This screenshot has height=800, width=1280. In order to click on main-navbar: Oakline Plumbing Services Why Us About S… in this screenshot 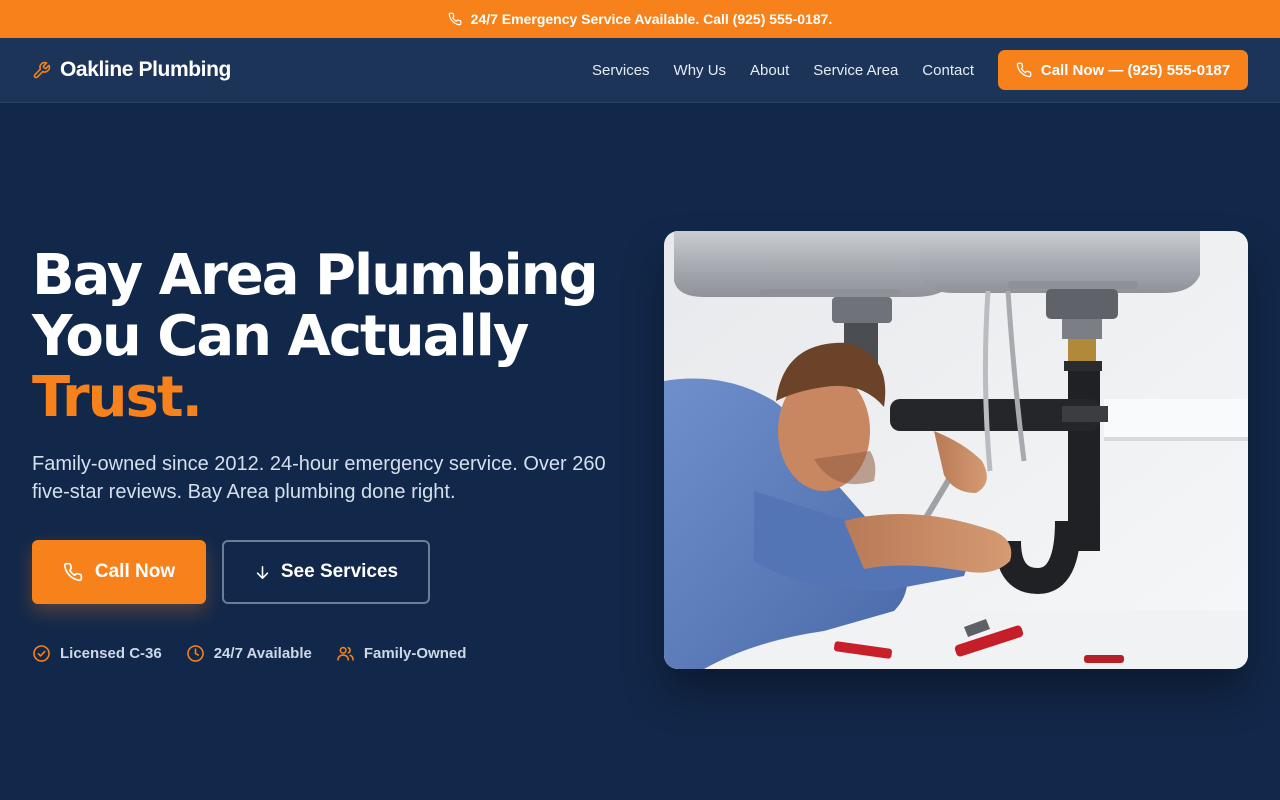, I will do `click(640, 70)`.